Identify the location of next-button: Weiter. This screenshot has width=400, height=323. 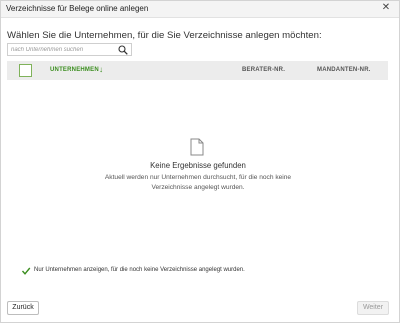
(373, 308).